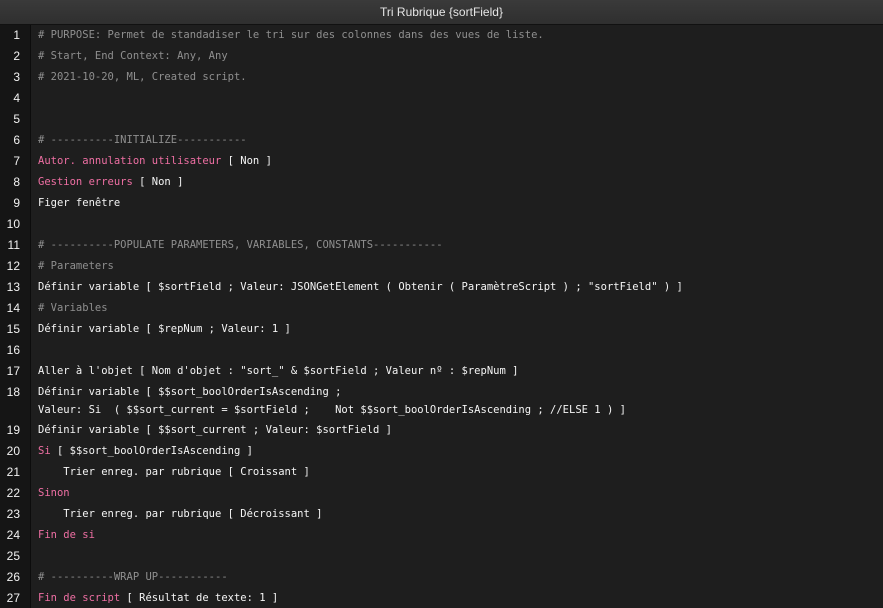 The width and height of the screenshot is (883, 608). I want to click on line-number: 25, so click(13, 556).